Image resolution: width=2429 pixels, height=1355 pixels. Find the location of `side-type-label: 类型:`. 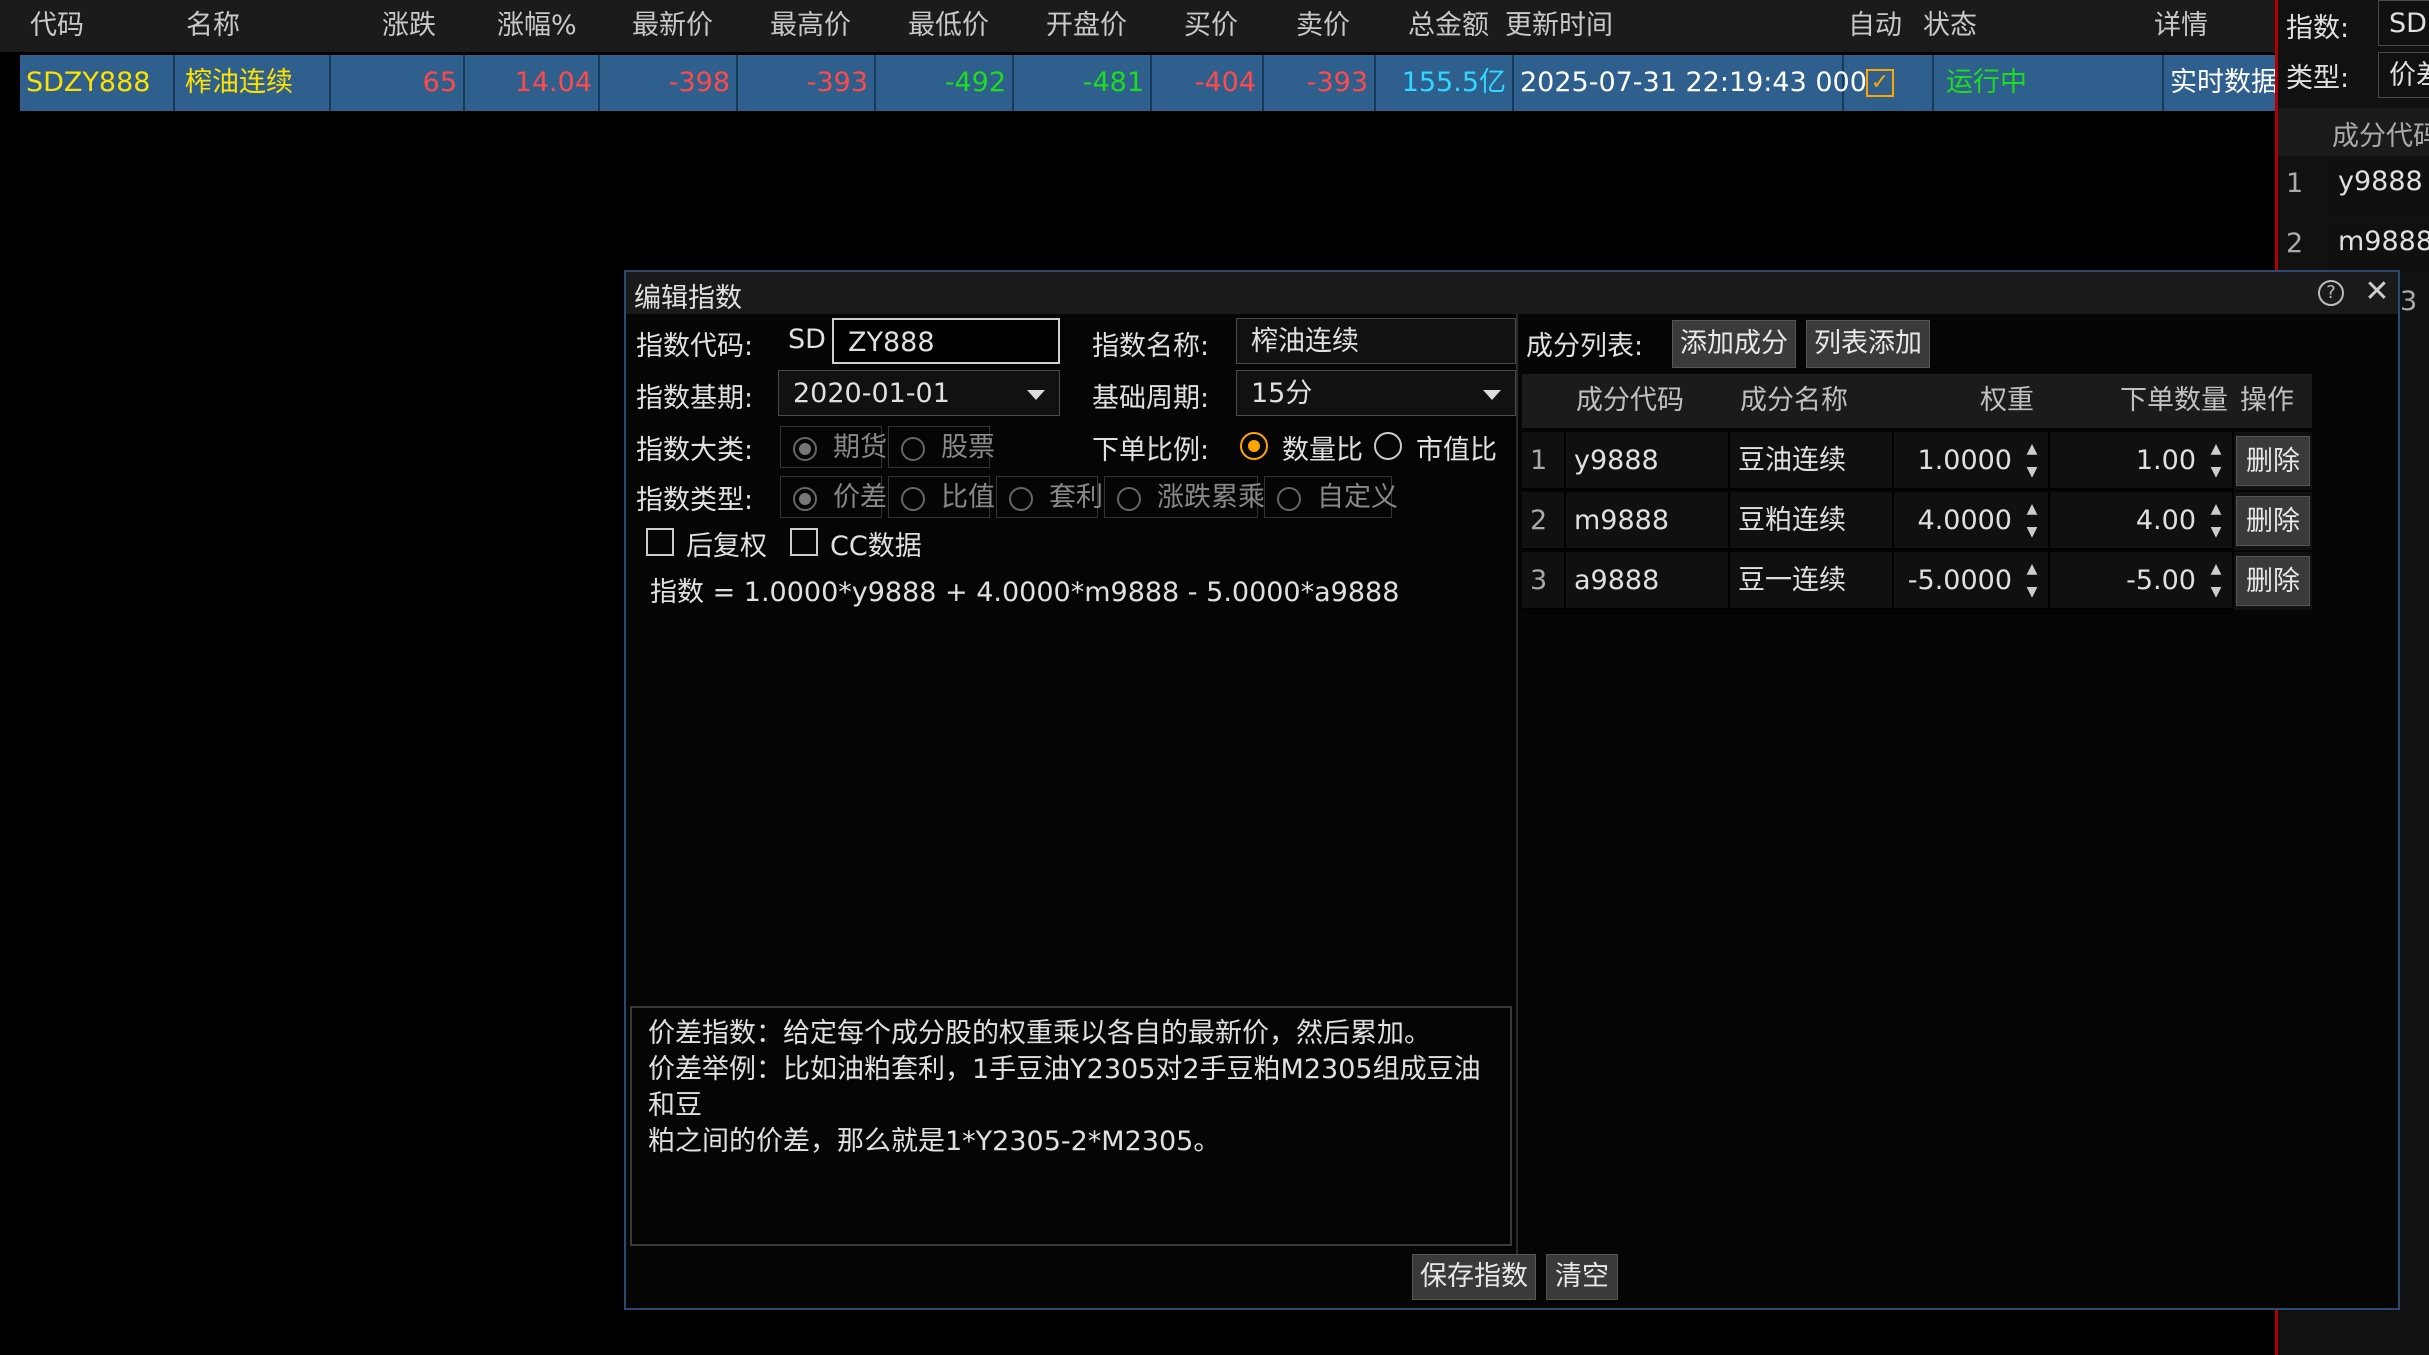

side-type-label: 类型: is located at coordinates (2318, 78).